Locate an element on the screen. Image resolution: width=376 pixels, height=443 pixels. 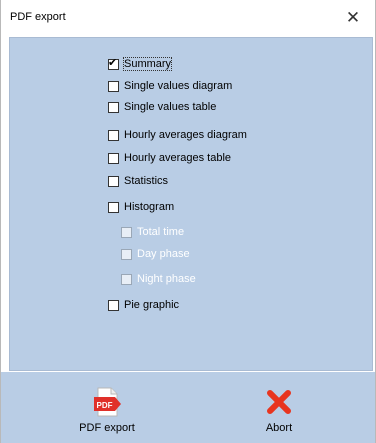
option-label-hourly-averages-diagram: Hourly averages diagram is located at coordinates (185, 135).